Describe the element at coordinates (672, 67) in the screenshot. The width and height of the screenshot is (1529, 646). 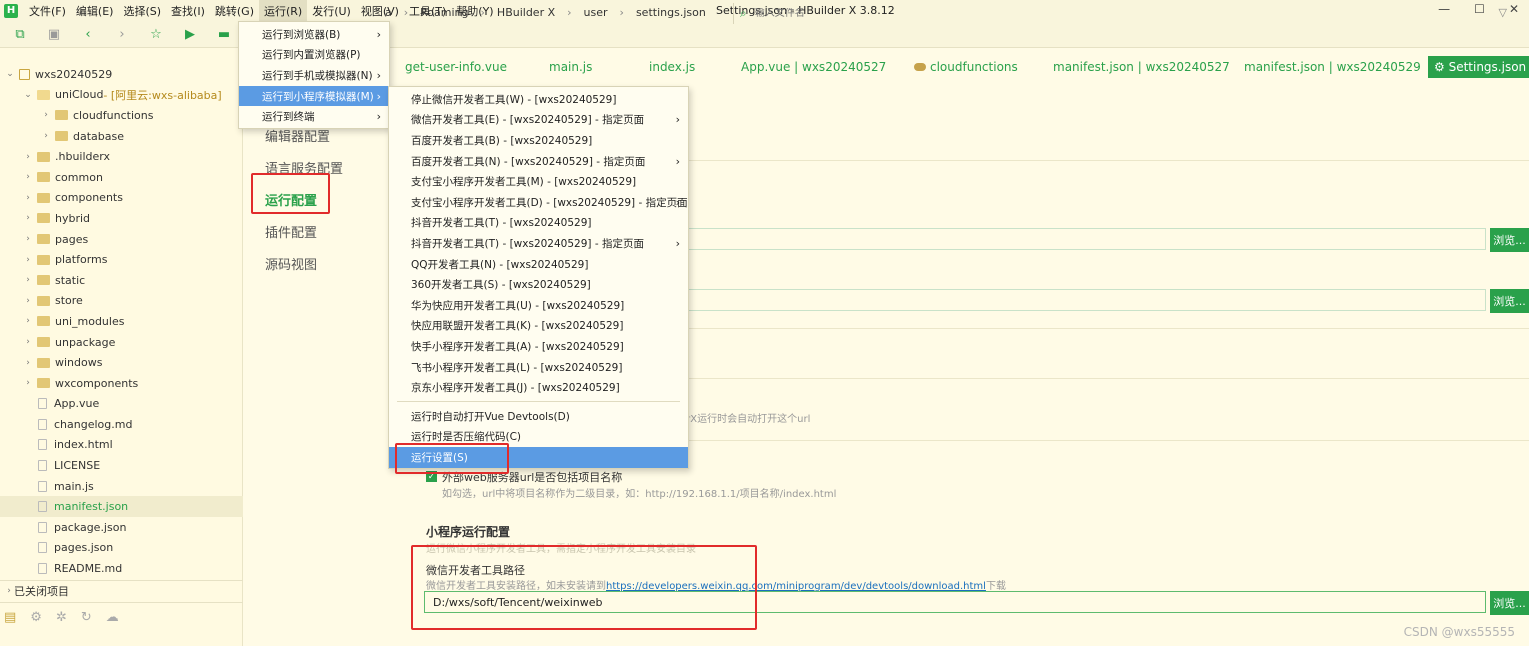
I see `tab-index-js: index.js` at that location.